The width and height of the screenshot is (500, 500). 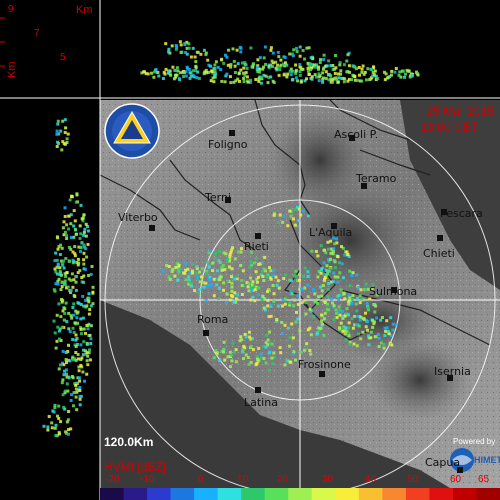 What do you see at coordinates (201, 479) in the screenshot?
I see `scale-tick-label: 0` at bounding box center [201, 479].